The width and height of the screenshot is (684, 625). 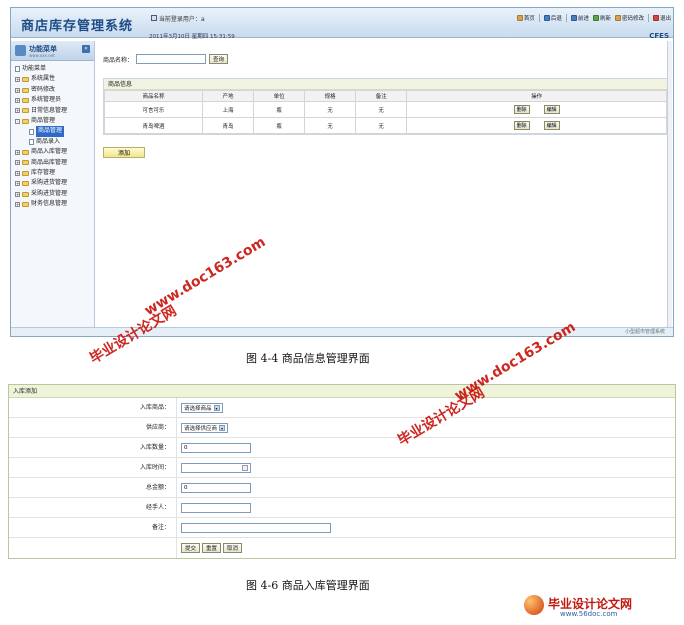 I want to click on home-button: 首页, so click(x=525, y=18).